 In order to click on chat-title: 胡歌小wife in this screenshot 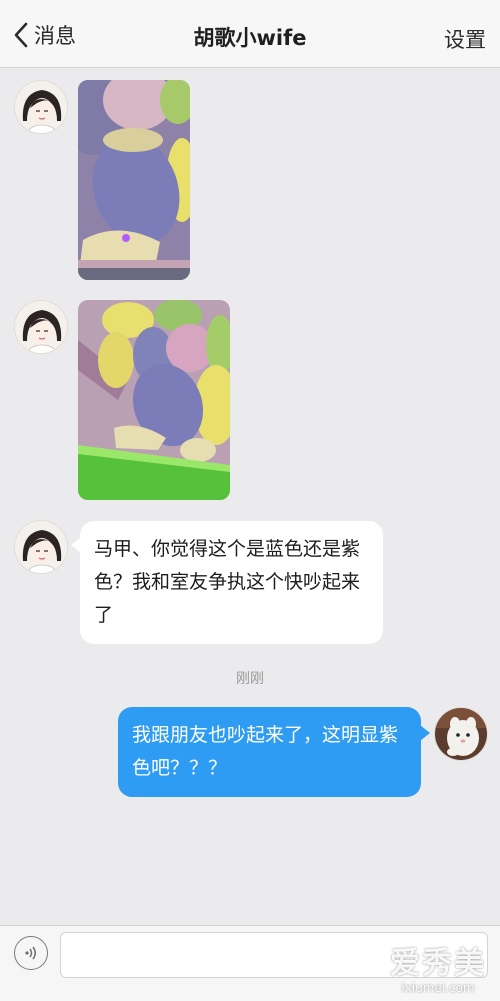, I will do `click(250, 38)`.